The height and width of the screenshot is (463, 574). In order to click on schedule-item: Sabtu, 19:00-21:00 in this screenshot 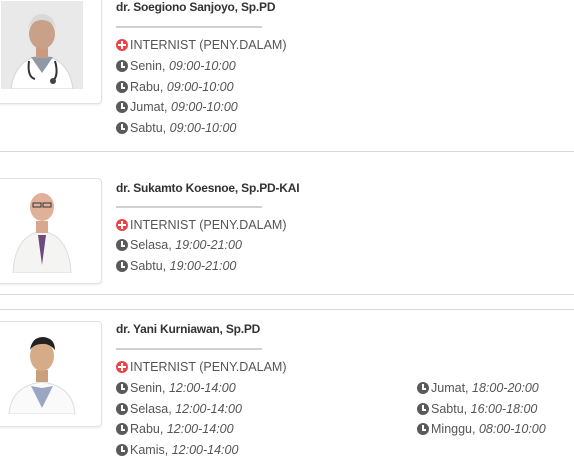, I will do `click(176, 266)`.